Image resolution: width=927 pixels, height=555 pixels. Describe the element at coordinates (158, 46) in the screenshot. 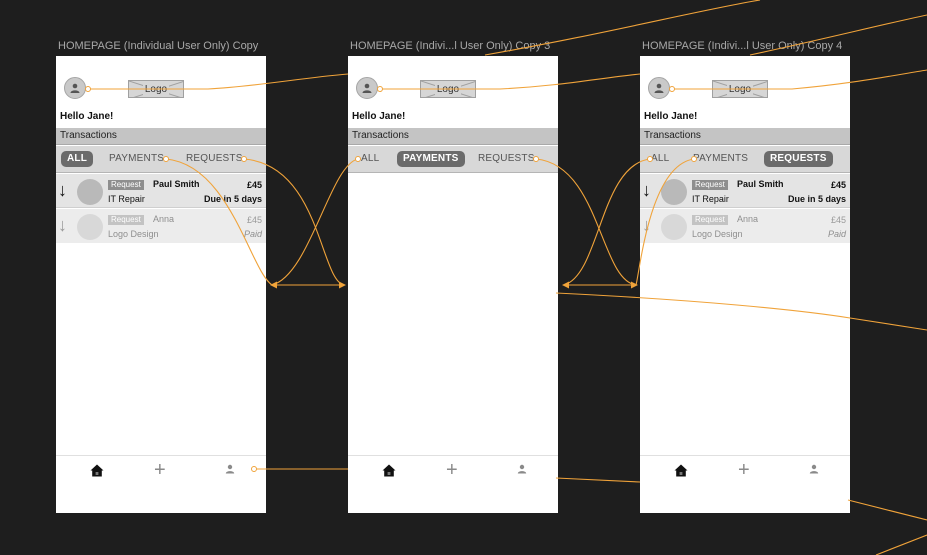

I see `artboard-title-copy: HOMEPAGE (Individual User Only) Copy` at that location.